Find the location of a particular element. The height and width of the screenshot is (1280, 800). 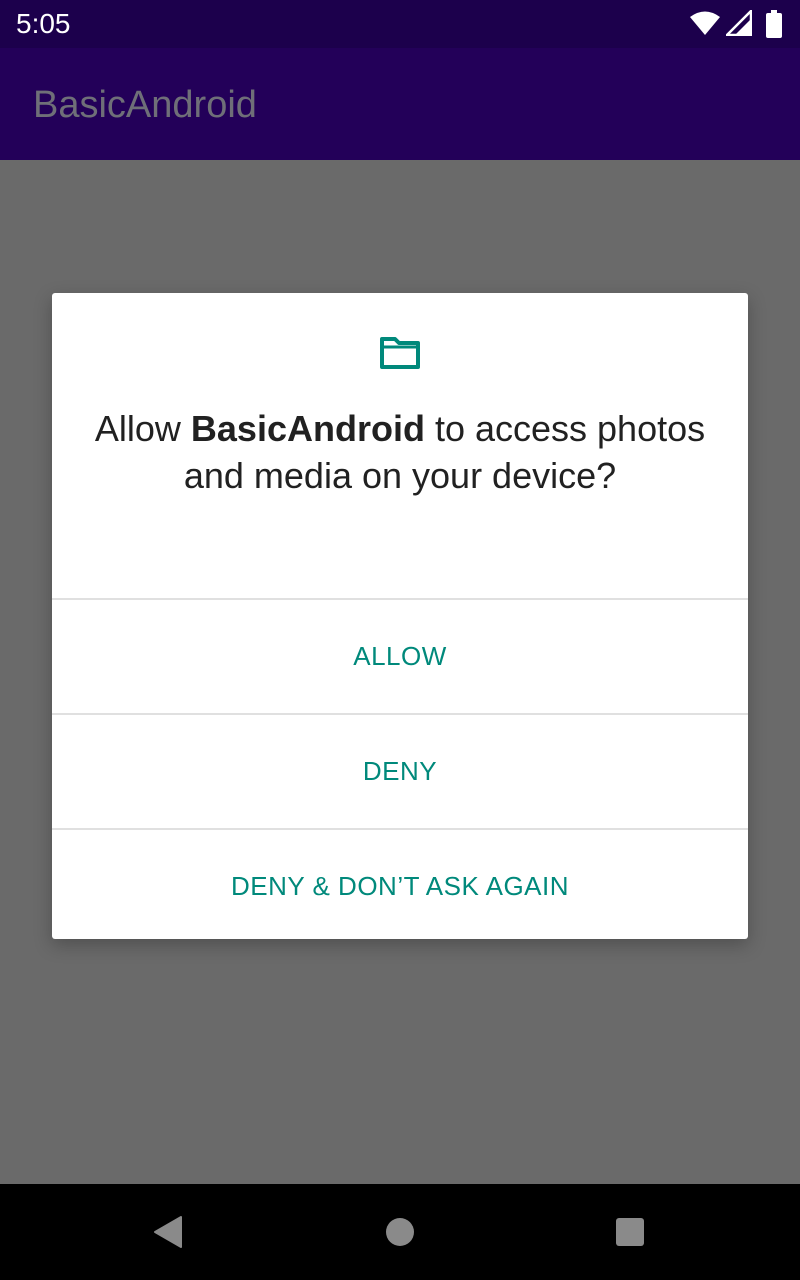

status-bar: 5:05 is located at coordinates (400, 24).